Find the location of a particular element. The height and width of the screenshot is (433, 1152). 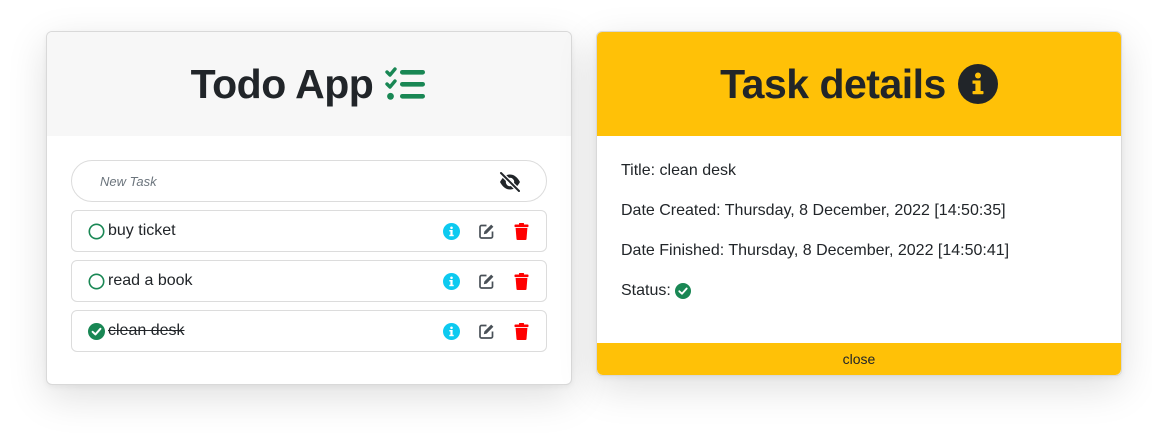

eye-slash-icon is located at coordinates (510, 182).